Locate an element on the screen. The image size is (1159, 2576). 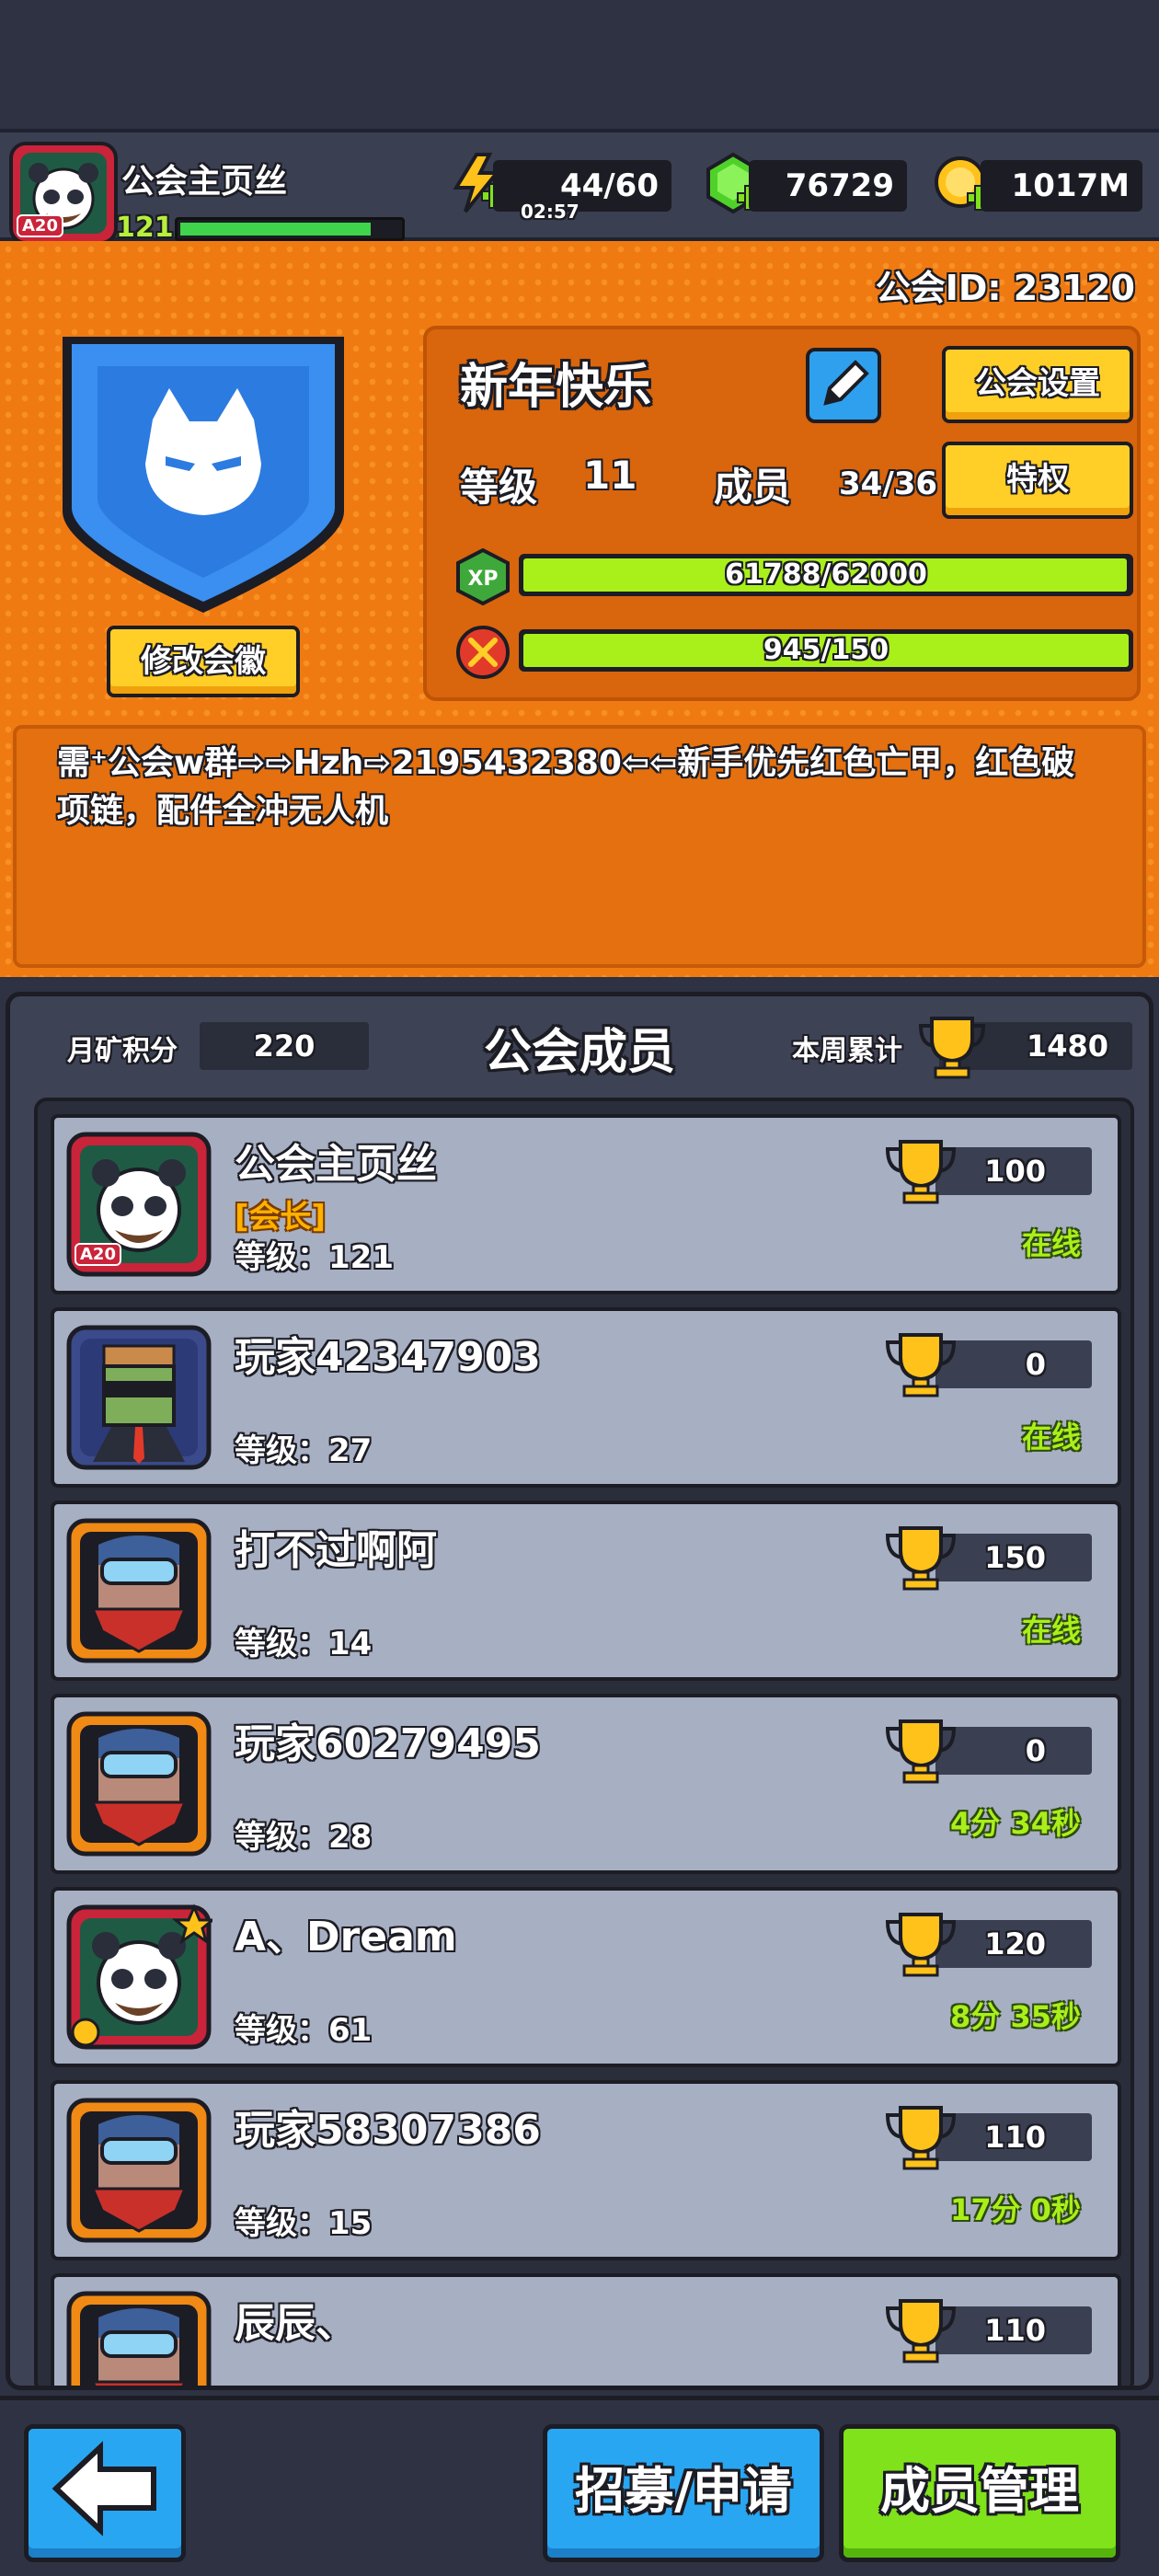
bottom-action-bar: 招募/申请 成员管理 is located at coordinates (579, 2486).